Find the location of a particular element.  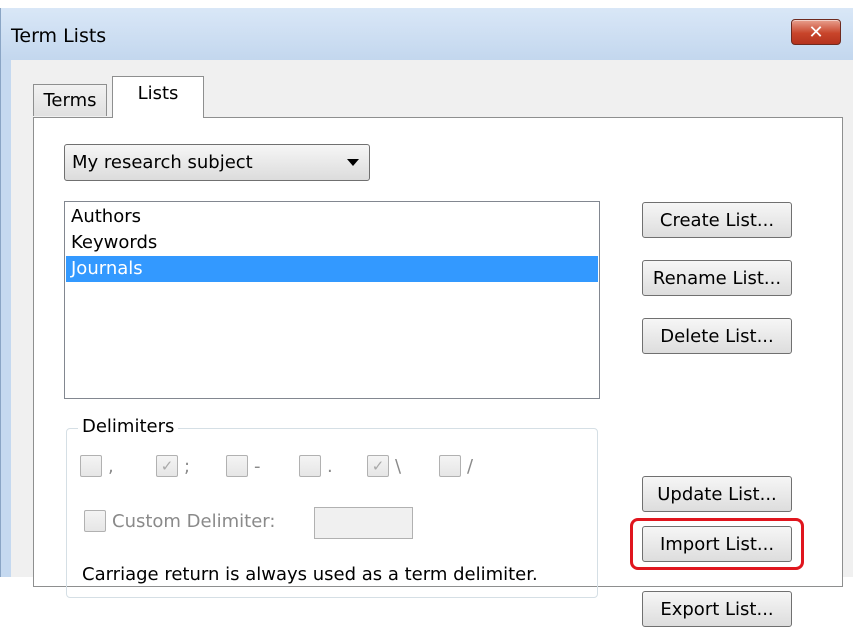

delimiter-slash-label: / is located at coordinates (470, 466).